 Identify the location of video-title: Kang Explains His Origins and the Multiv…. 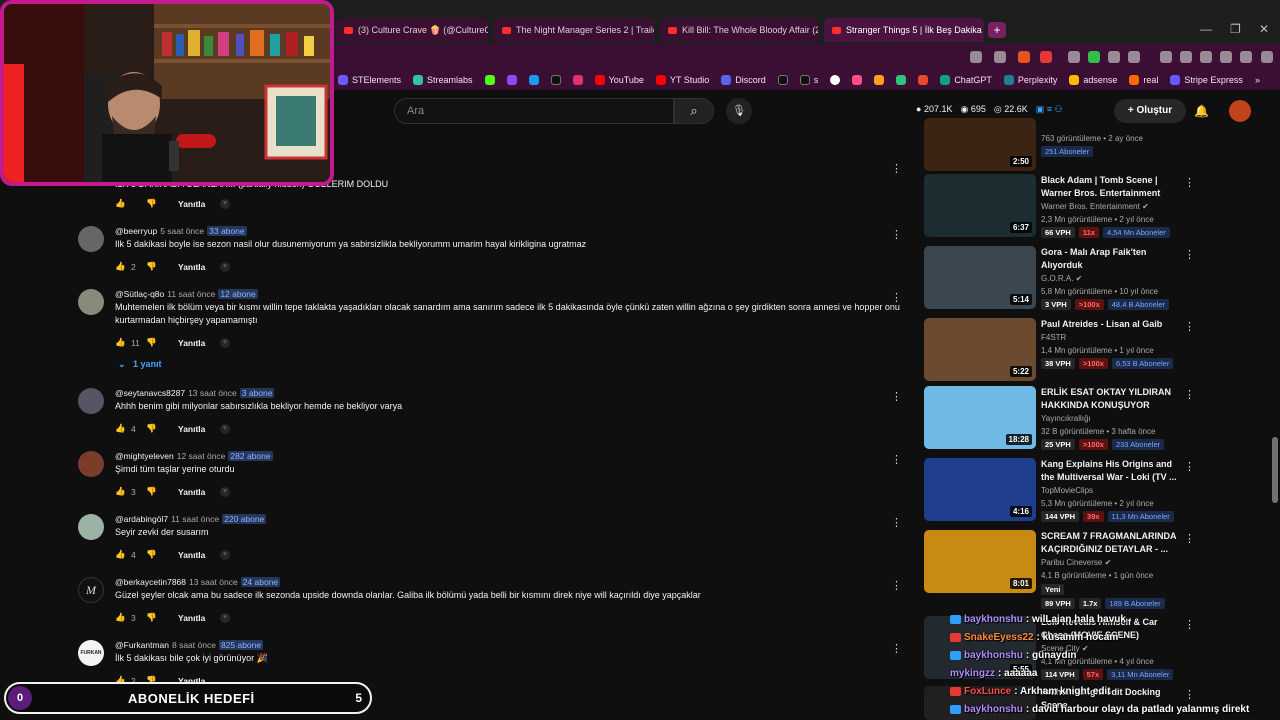
(1112, 471).